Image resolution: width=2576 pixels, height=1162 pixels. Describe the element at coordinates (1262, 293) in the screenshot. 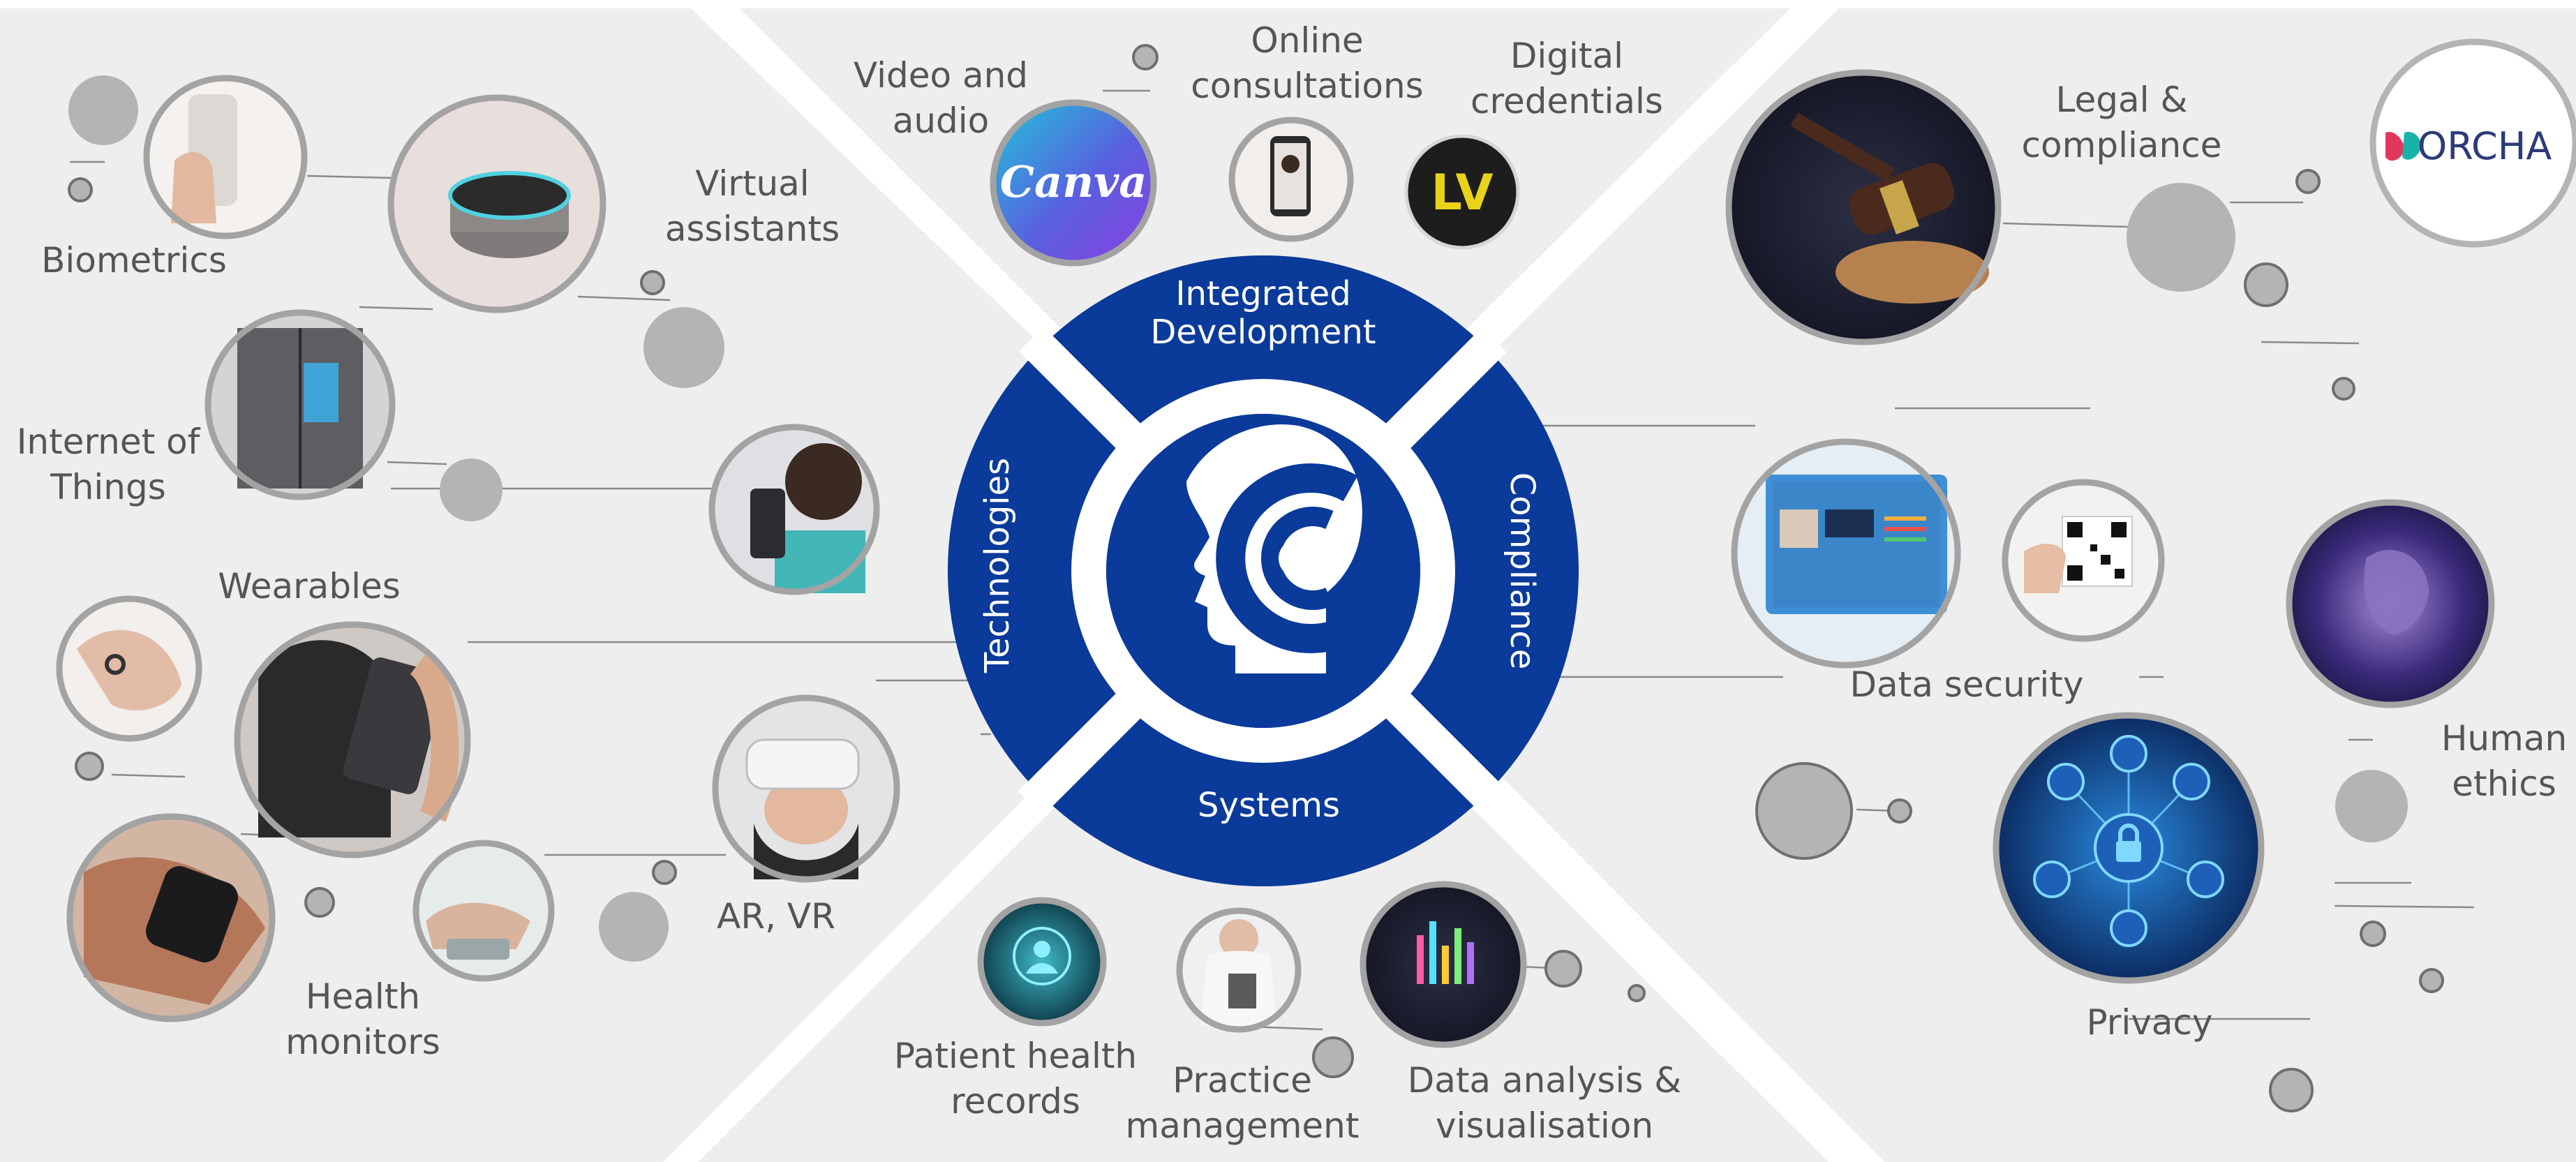

I see `segment-top-label-1: Integrated` at that location.